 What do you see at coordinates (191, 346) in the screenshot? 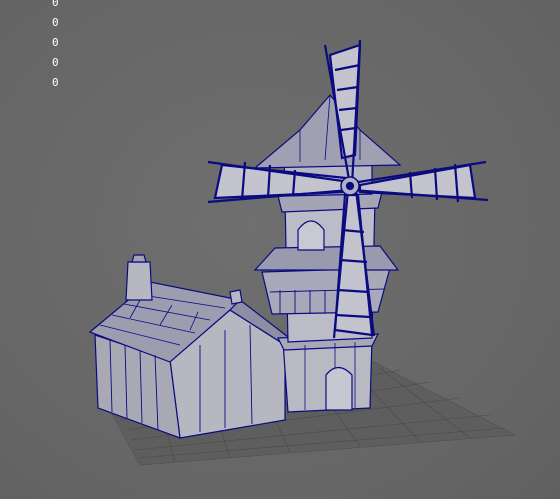
I see `cottage-model` at bounding box center [191, 346].